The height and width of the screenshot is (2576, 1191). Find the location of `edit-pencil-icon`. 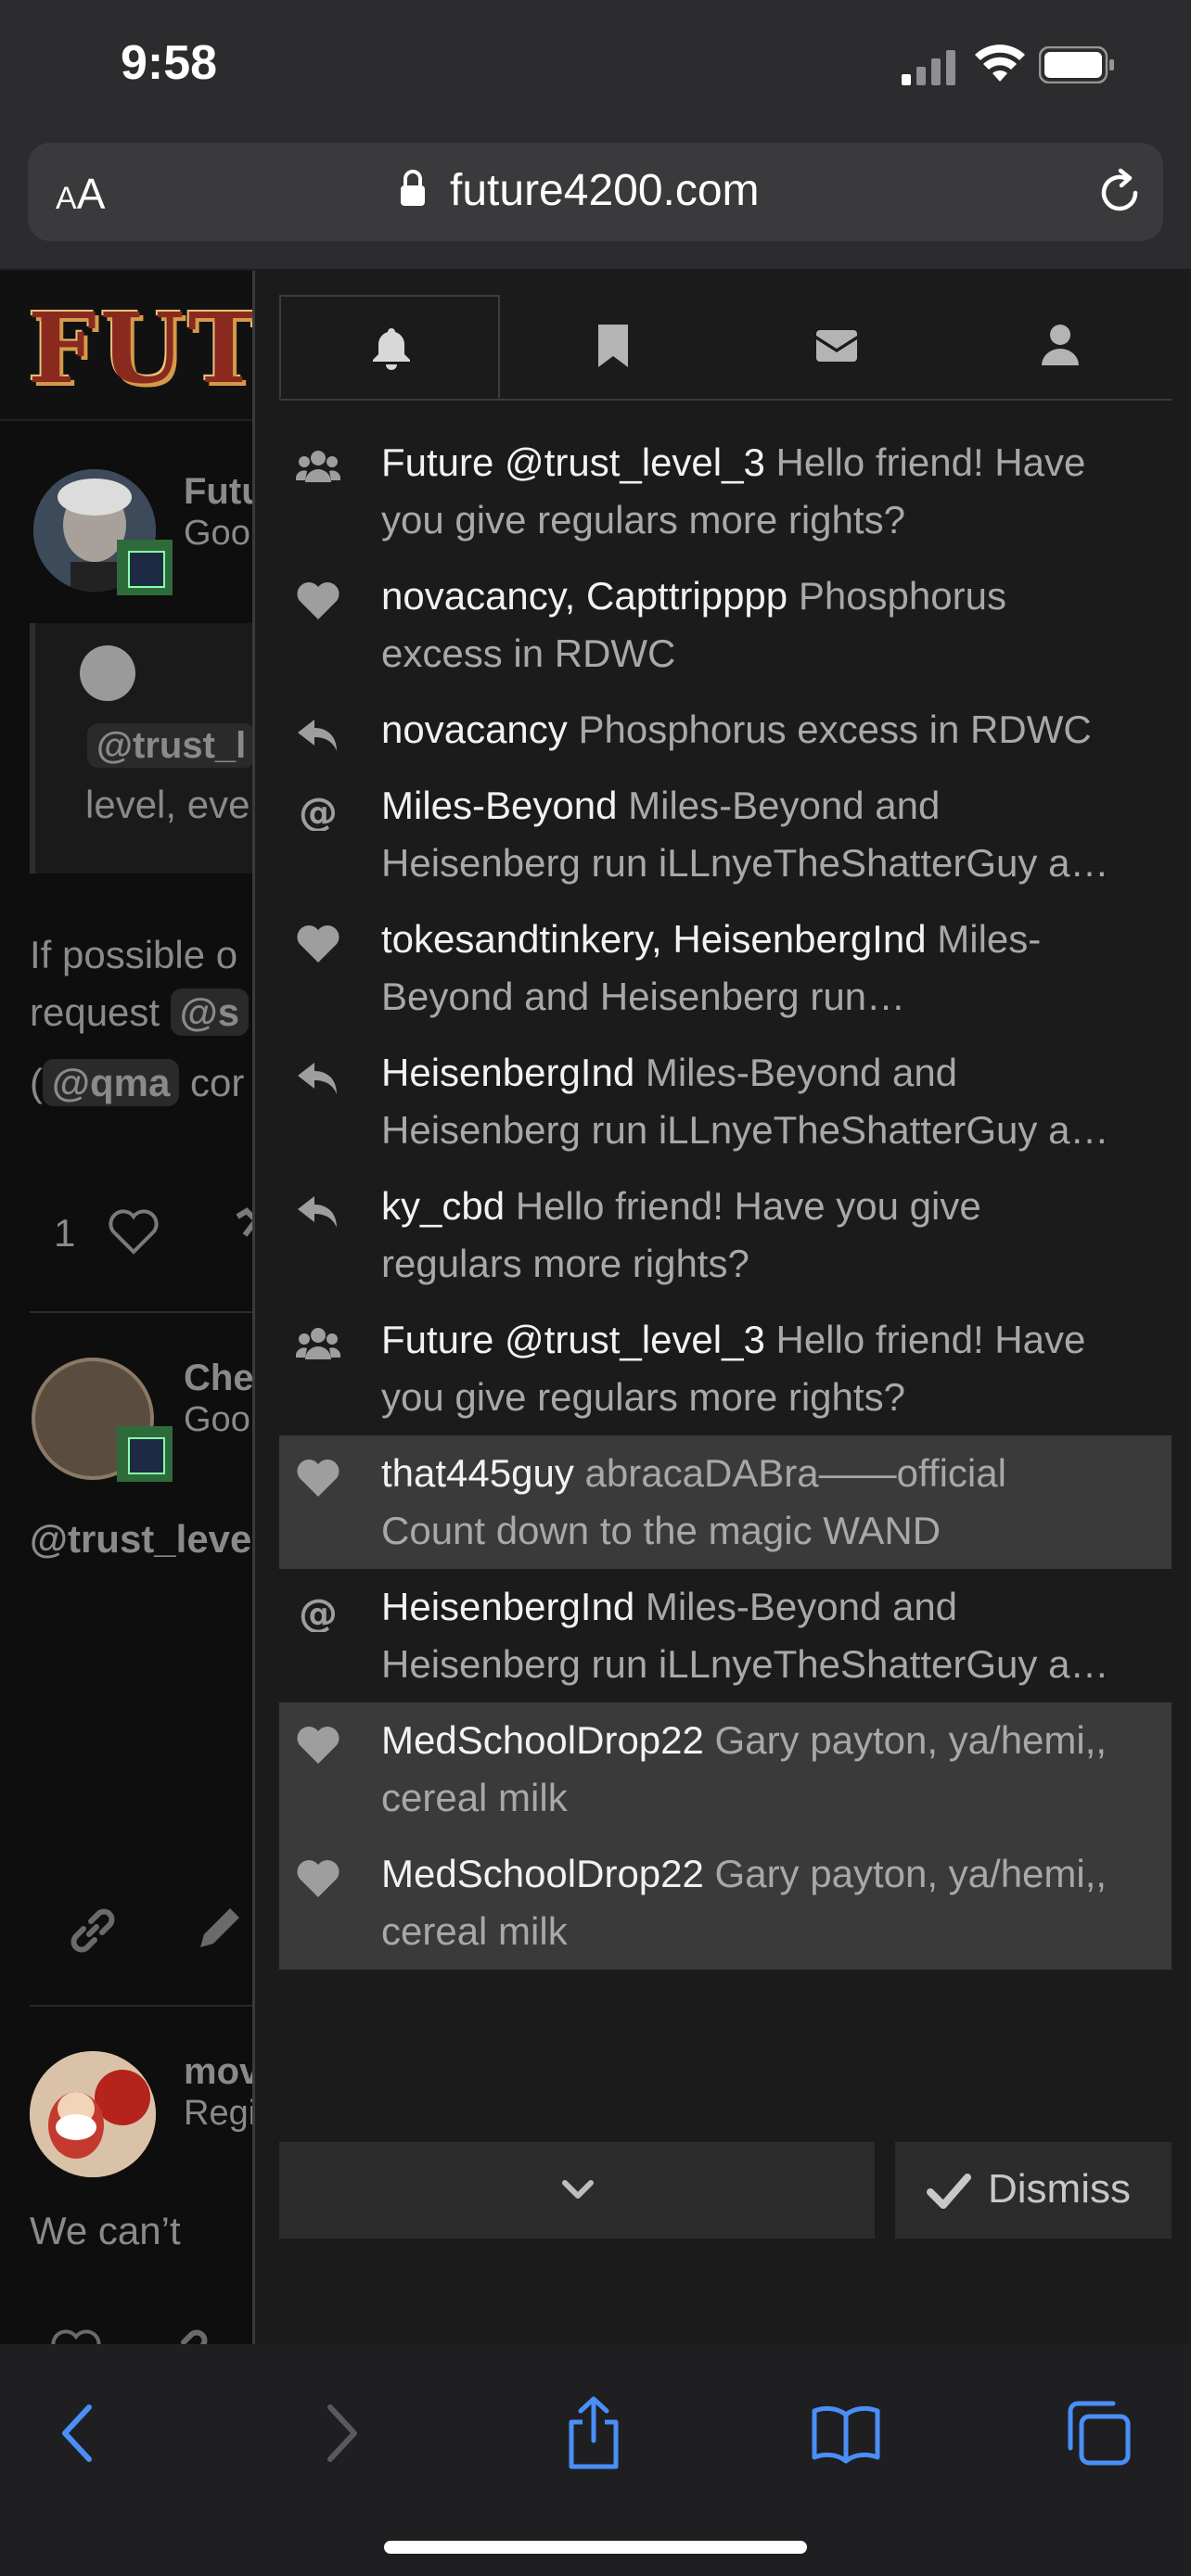

edit-pencil-icon is located at coordinates (219, 1929).